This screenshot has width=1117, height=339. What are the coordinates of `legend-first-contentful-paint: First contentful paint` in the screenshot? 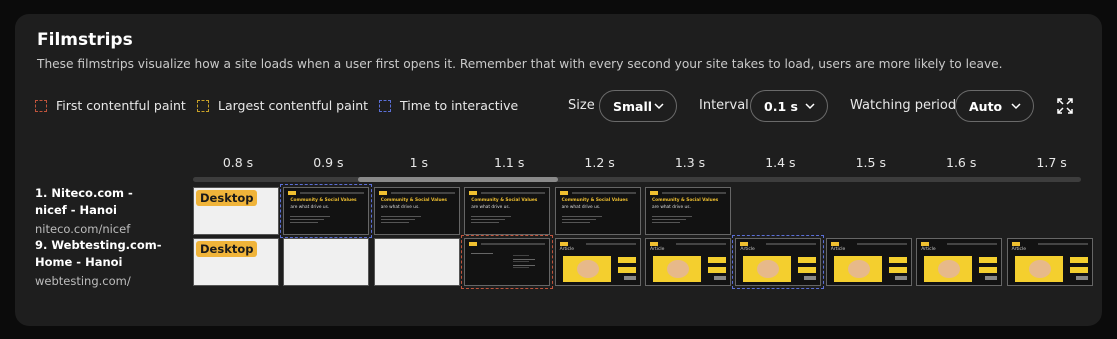 It's located at (110, 105).